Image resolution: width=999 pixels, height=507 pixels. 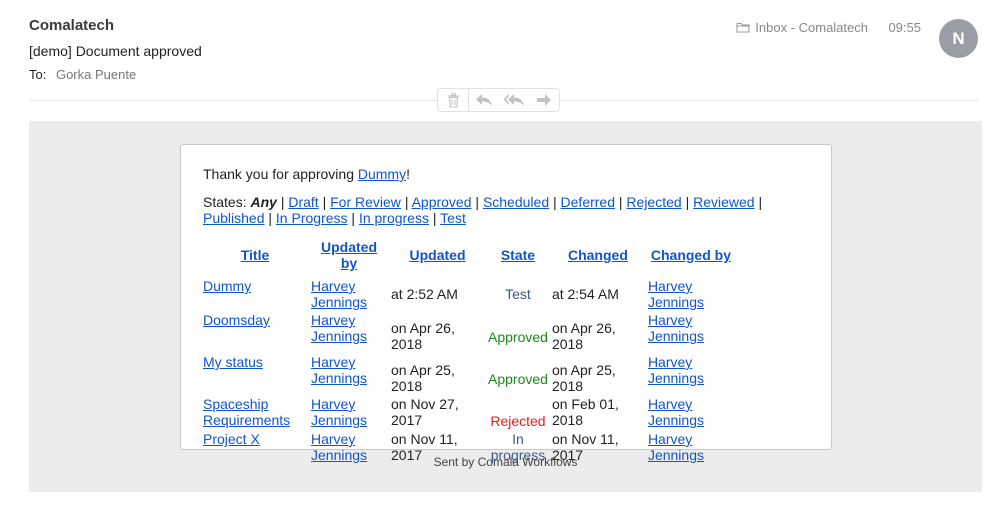 I want to click on state-filter-published: Published, so click(x=234, y=218).